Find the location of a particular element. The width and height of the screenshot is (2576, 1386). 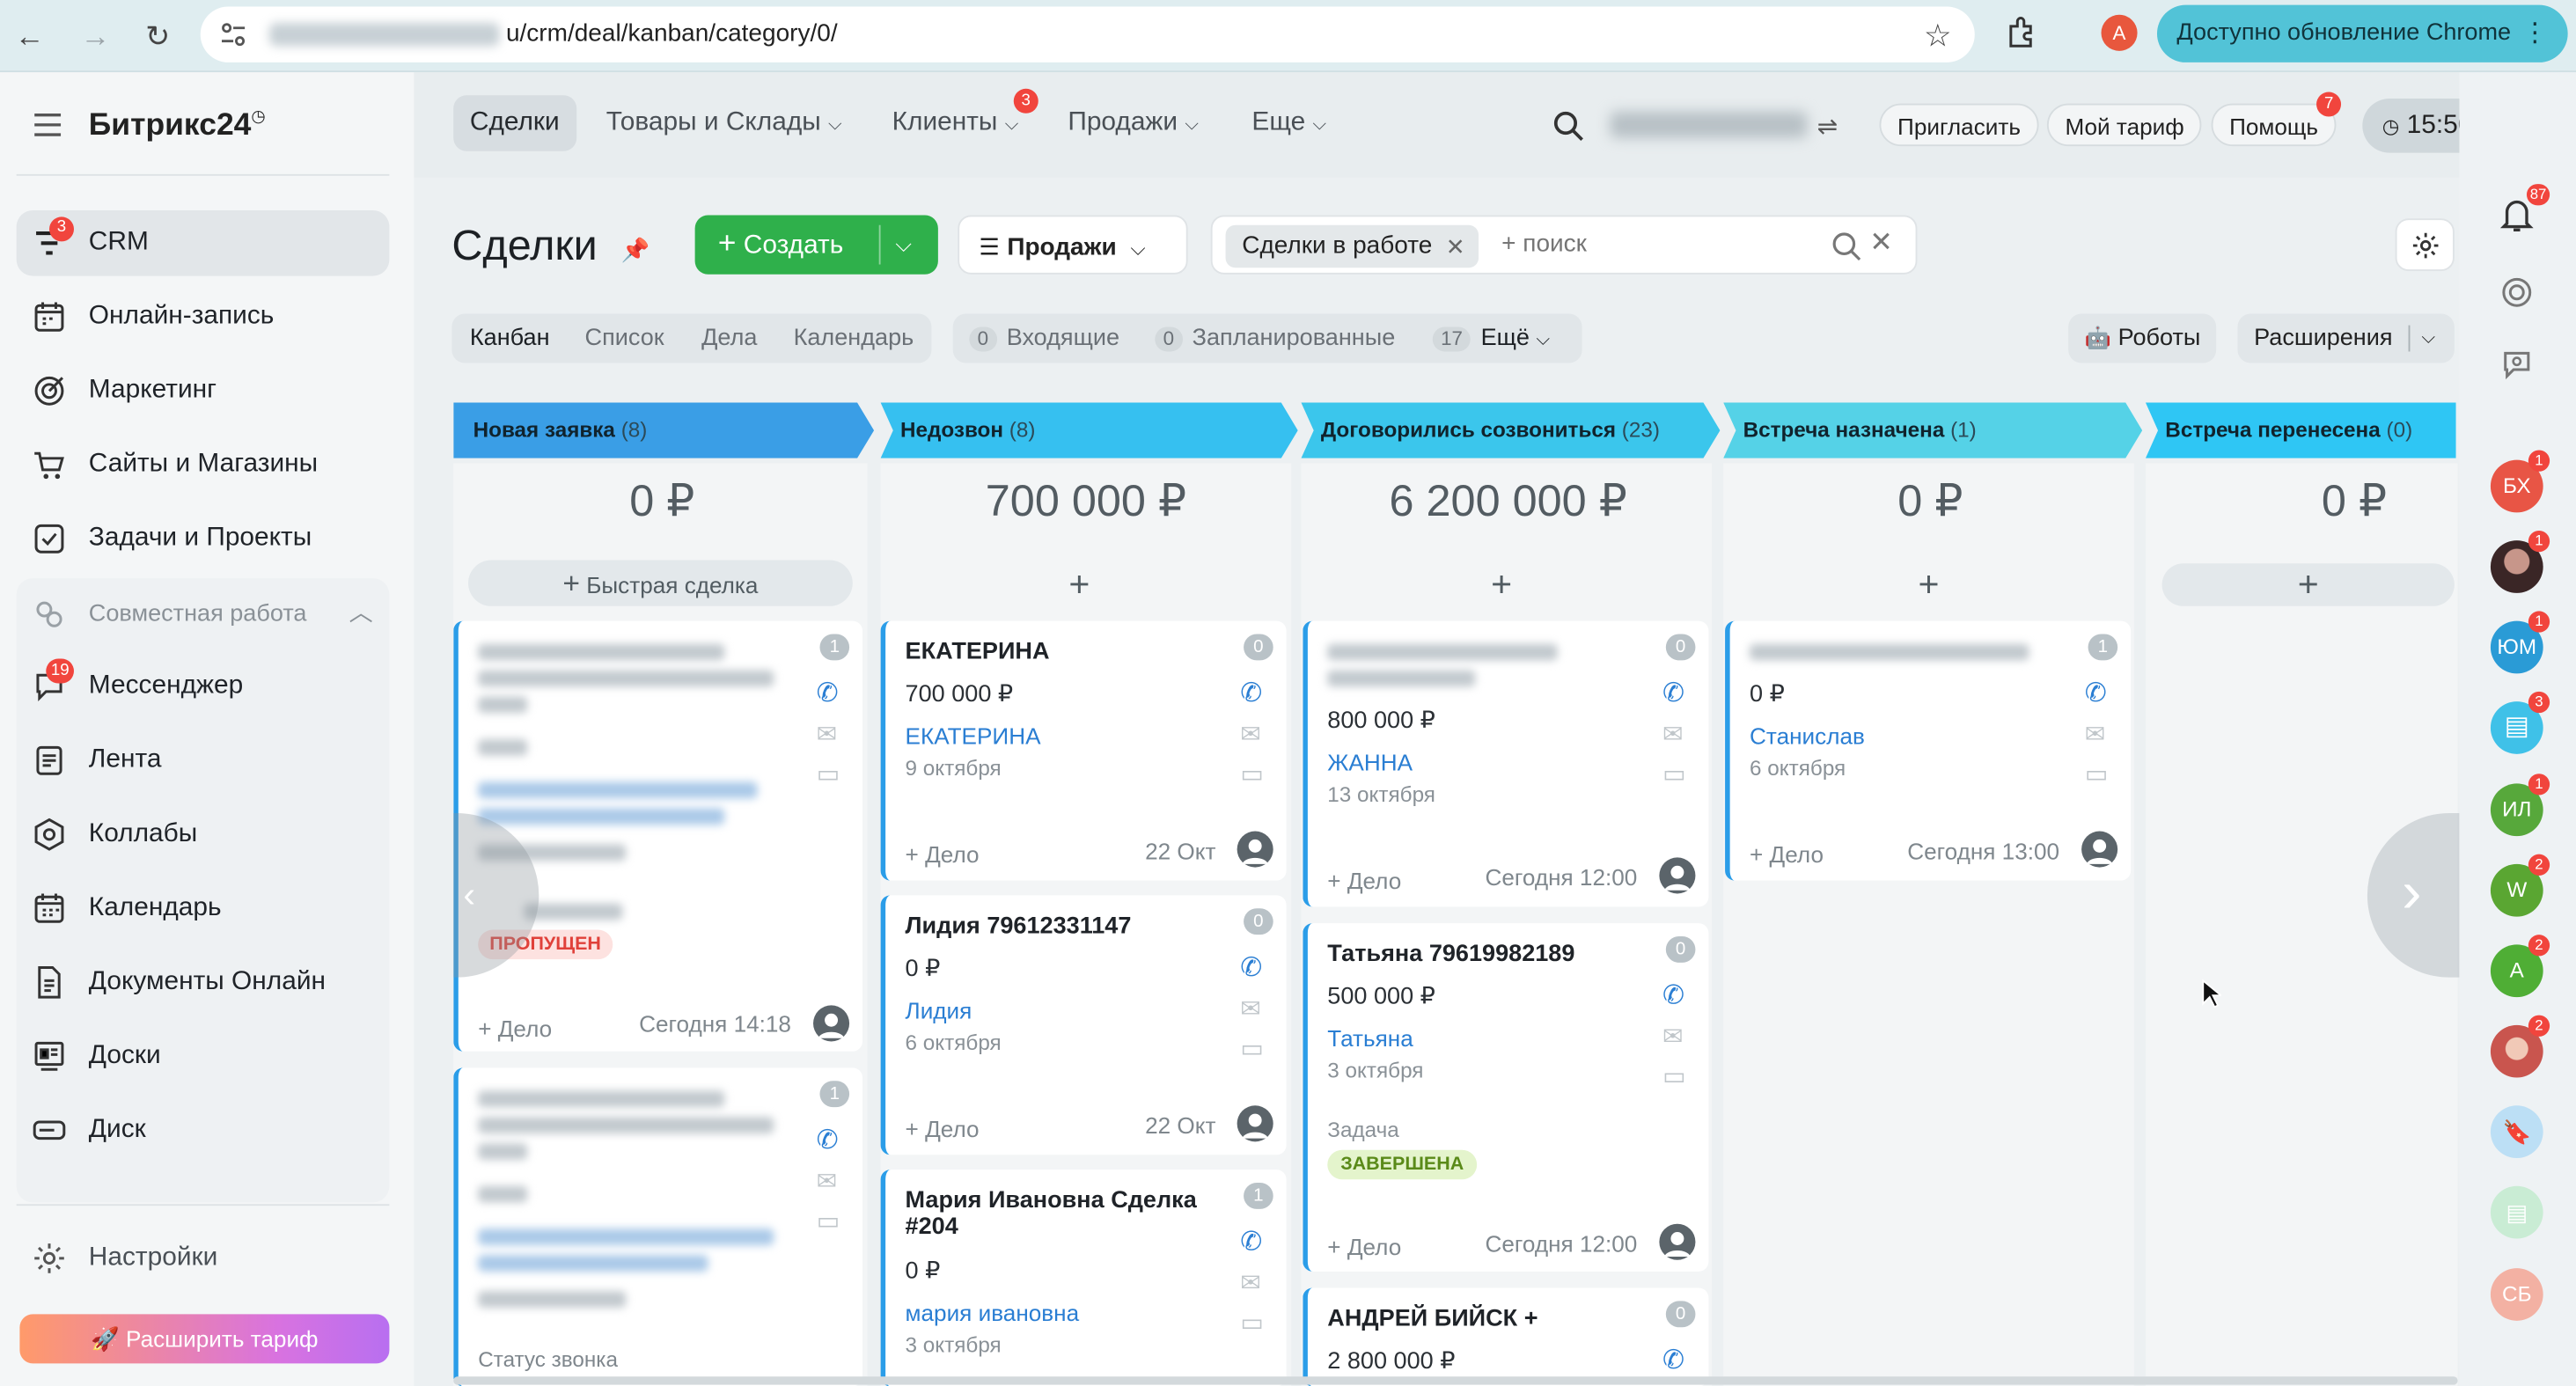

chrome-update-button: Доступно обновление Chrome ⋮ is located at coordinates (2362, 33).